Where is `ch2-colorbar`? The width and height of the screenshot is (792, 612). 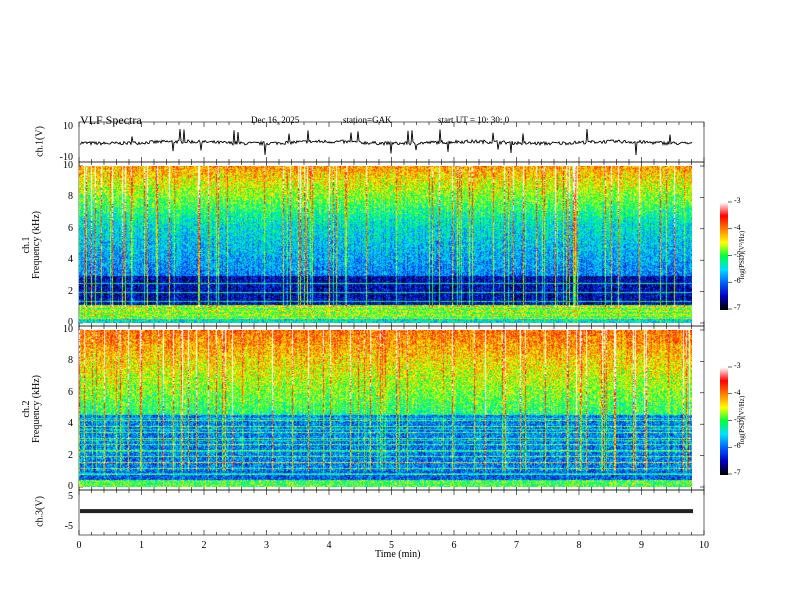 ch2-colorbar is located at coordinates (724, 421).